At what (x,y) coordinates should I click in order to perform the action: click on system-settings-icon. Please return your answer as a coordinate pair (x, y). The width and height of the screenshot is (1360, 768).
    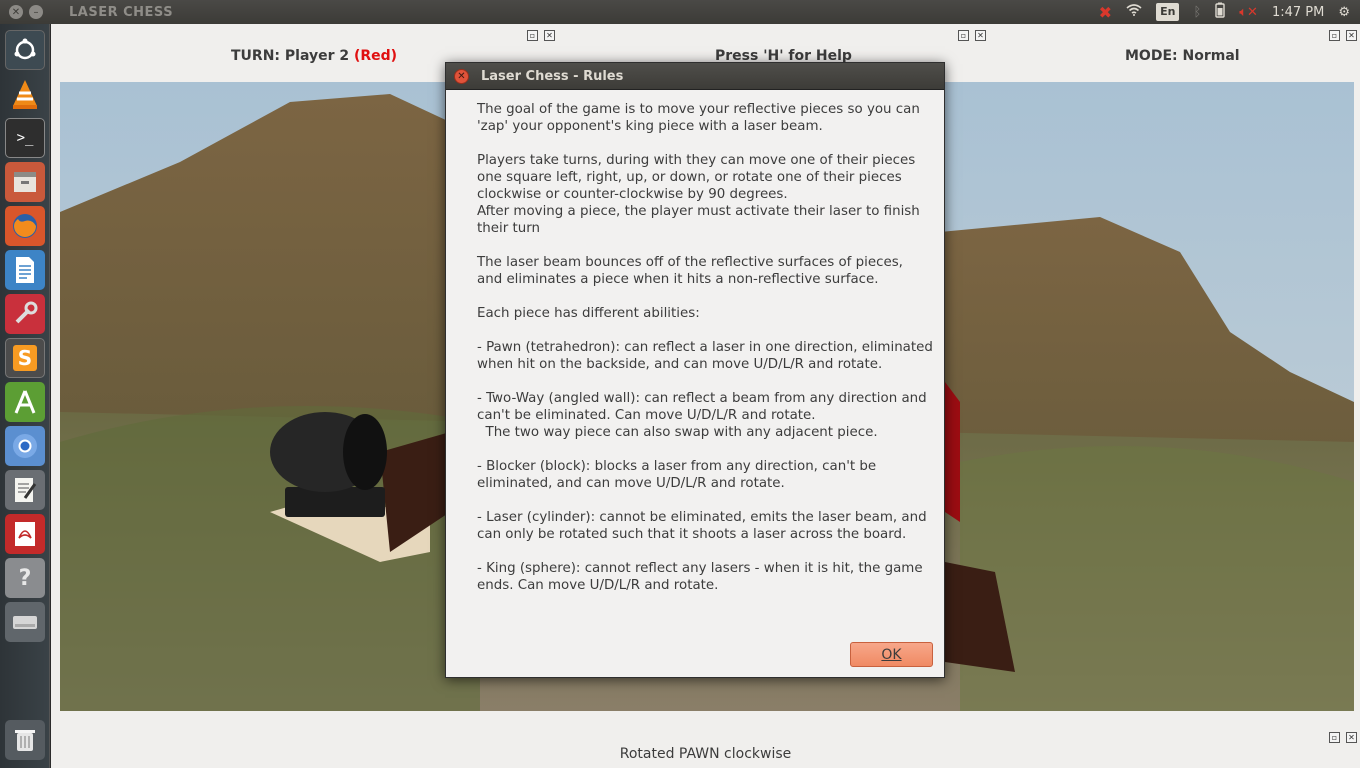
    Looking at the image, I should click on (25, 314).